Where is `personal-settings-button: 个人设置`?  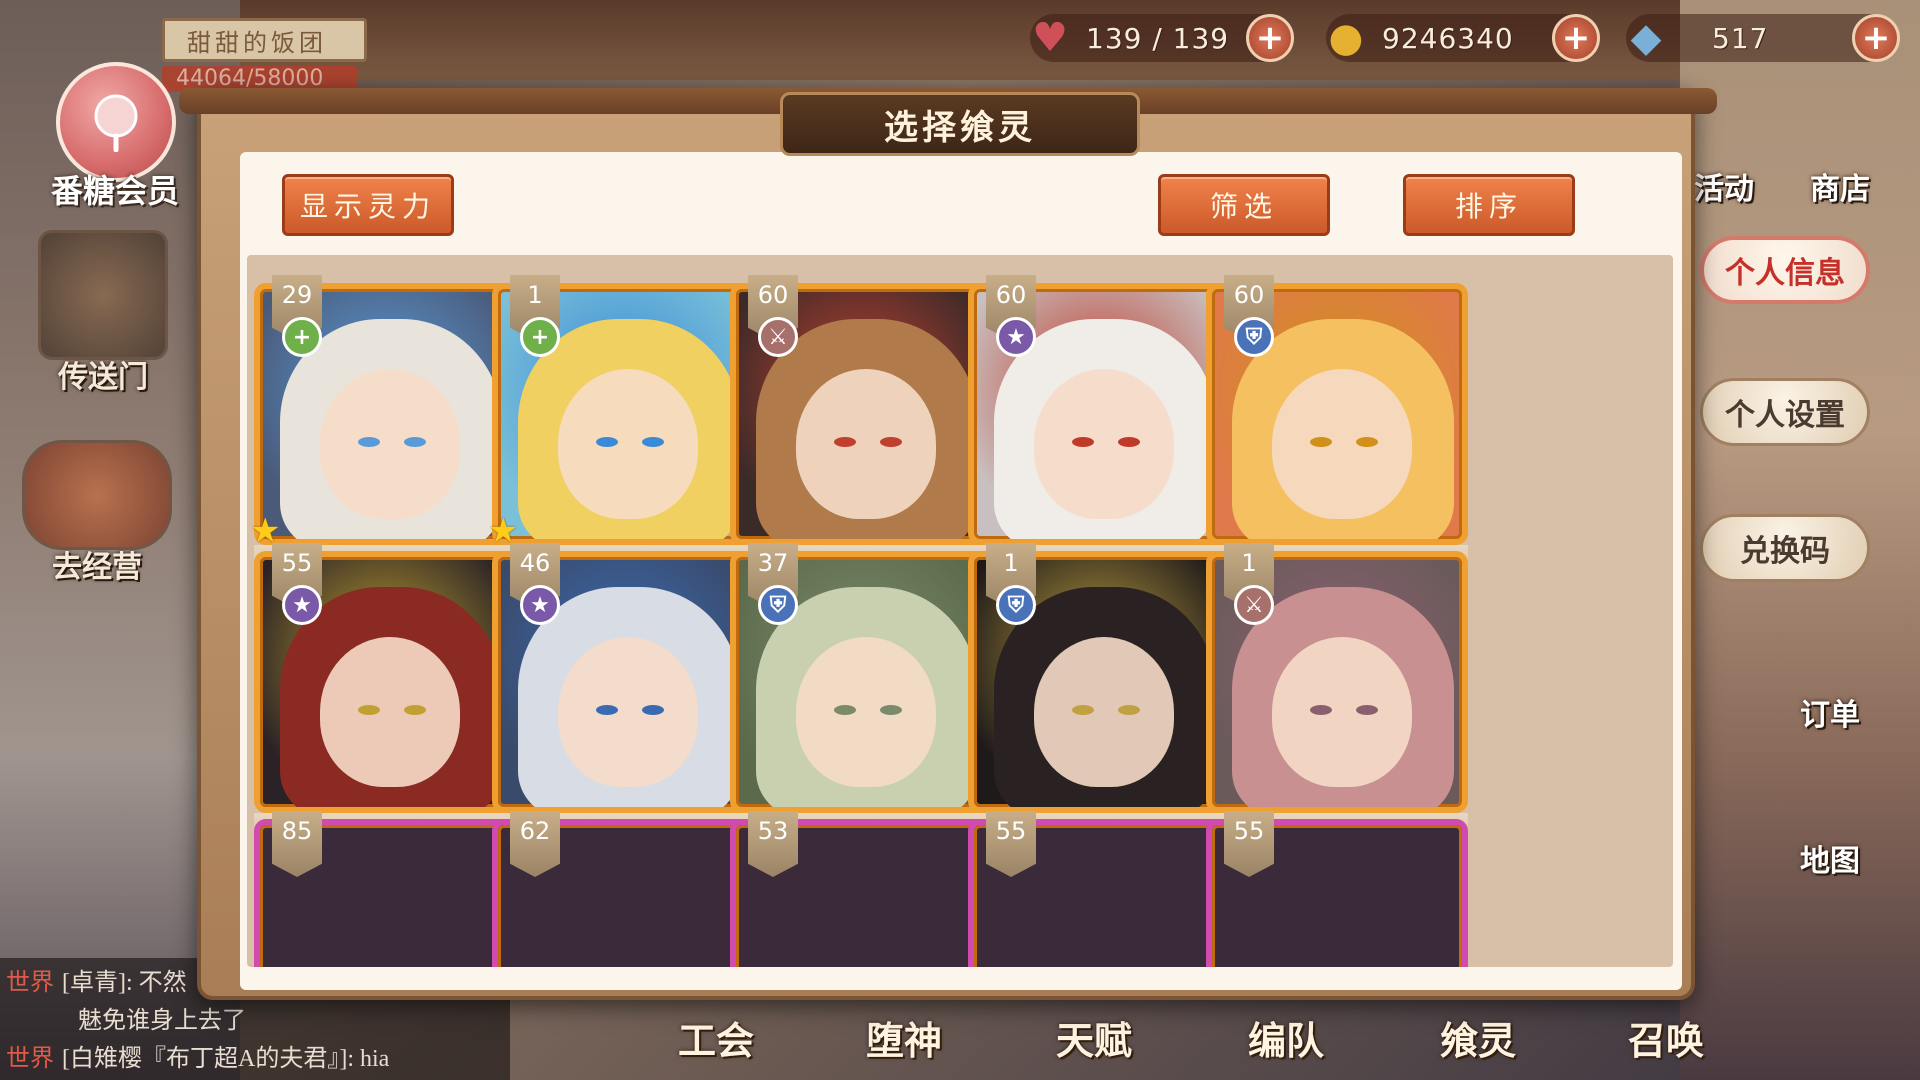
personal-settings-button: 个人设置 is located at coordinates (1785, 412).